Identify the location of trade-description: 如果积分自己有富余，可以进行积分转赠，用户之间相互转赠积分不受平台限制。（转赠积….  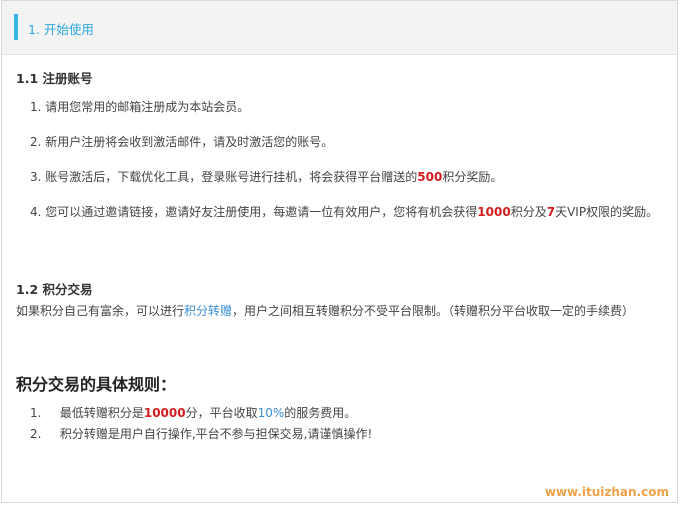
(341, 311).